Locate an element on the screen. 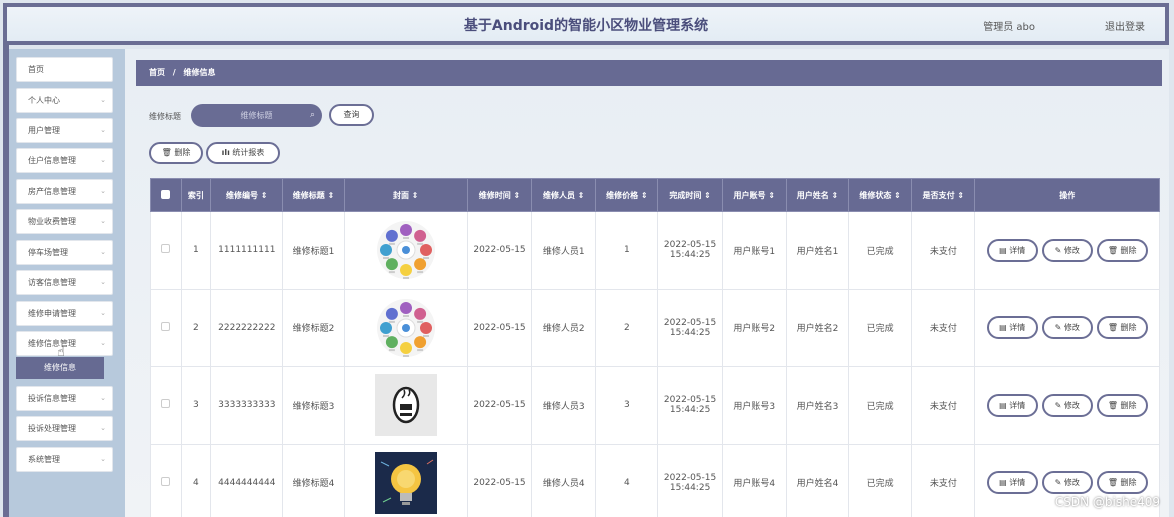 The image size is (1174, 517). logout-link: 退出登录 is located at coordinates (1125, 25).